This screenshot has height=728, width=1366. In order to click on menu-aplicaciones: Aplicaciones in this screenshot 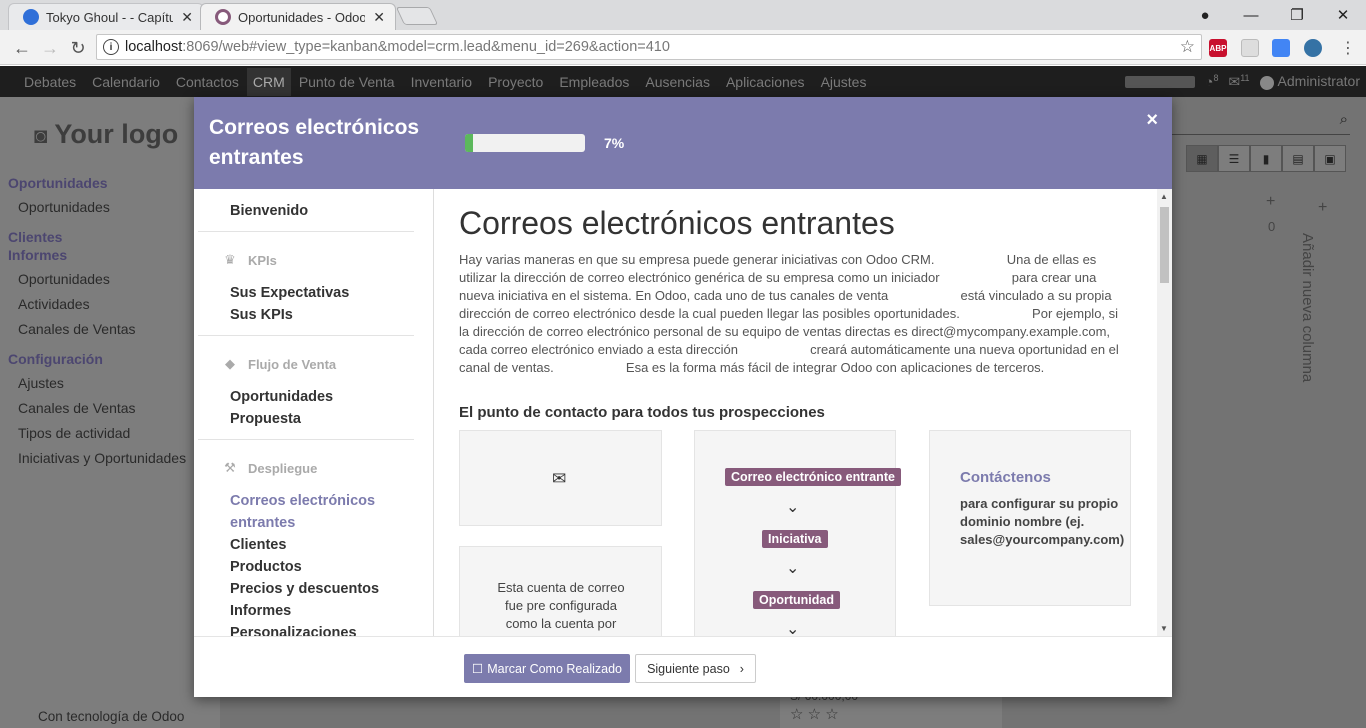, I will do `click(765, 82)`.